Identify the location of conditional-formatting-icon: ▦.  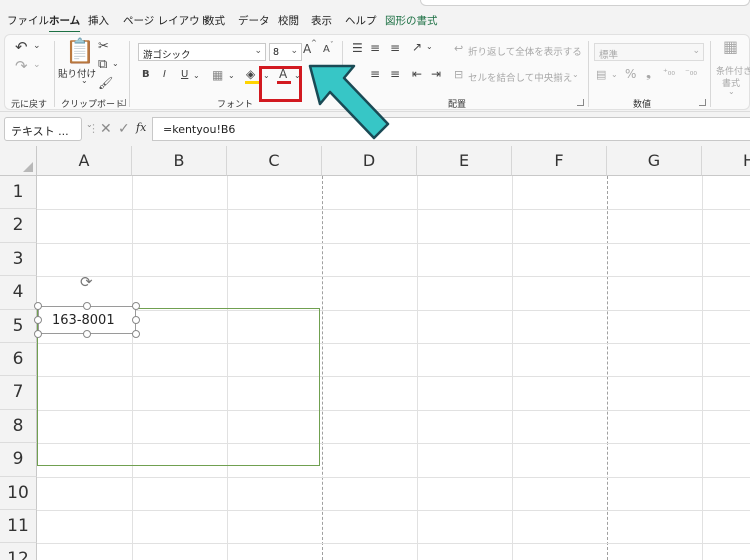
(730, 47).